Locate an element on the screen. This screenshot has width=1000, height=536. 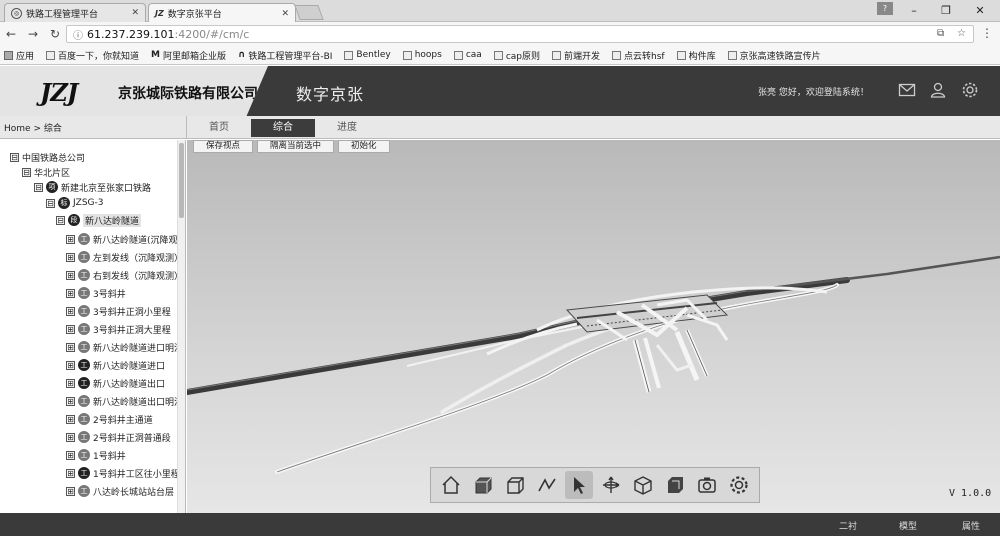
tree-node: ⊞ 工 3号斜井正洞小里程 is located at coordinates (118, 311).